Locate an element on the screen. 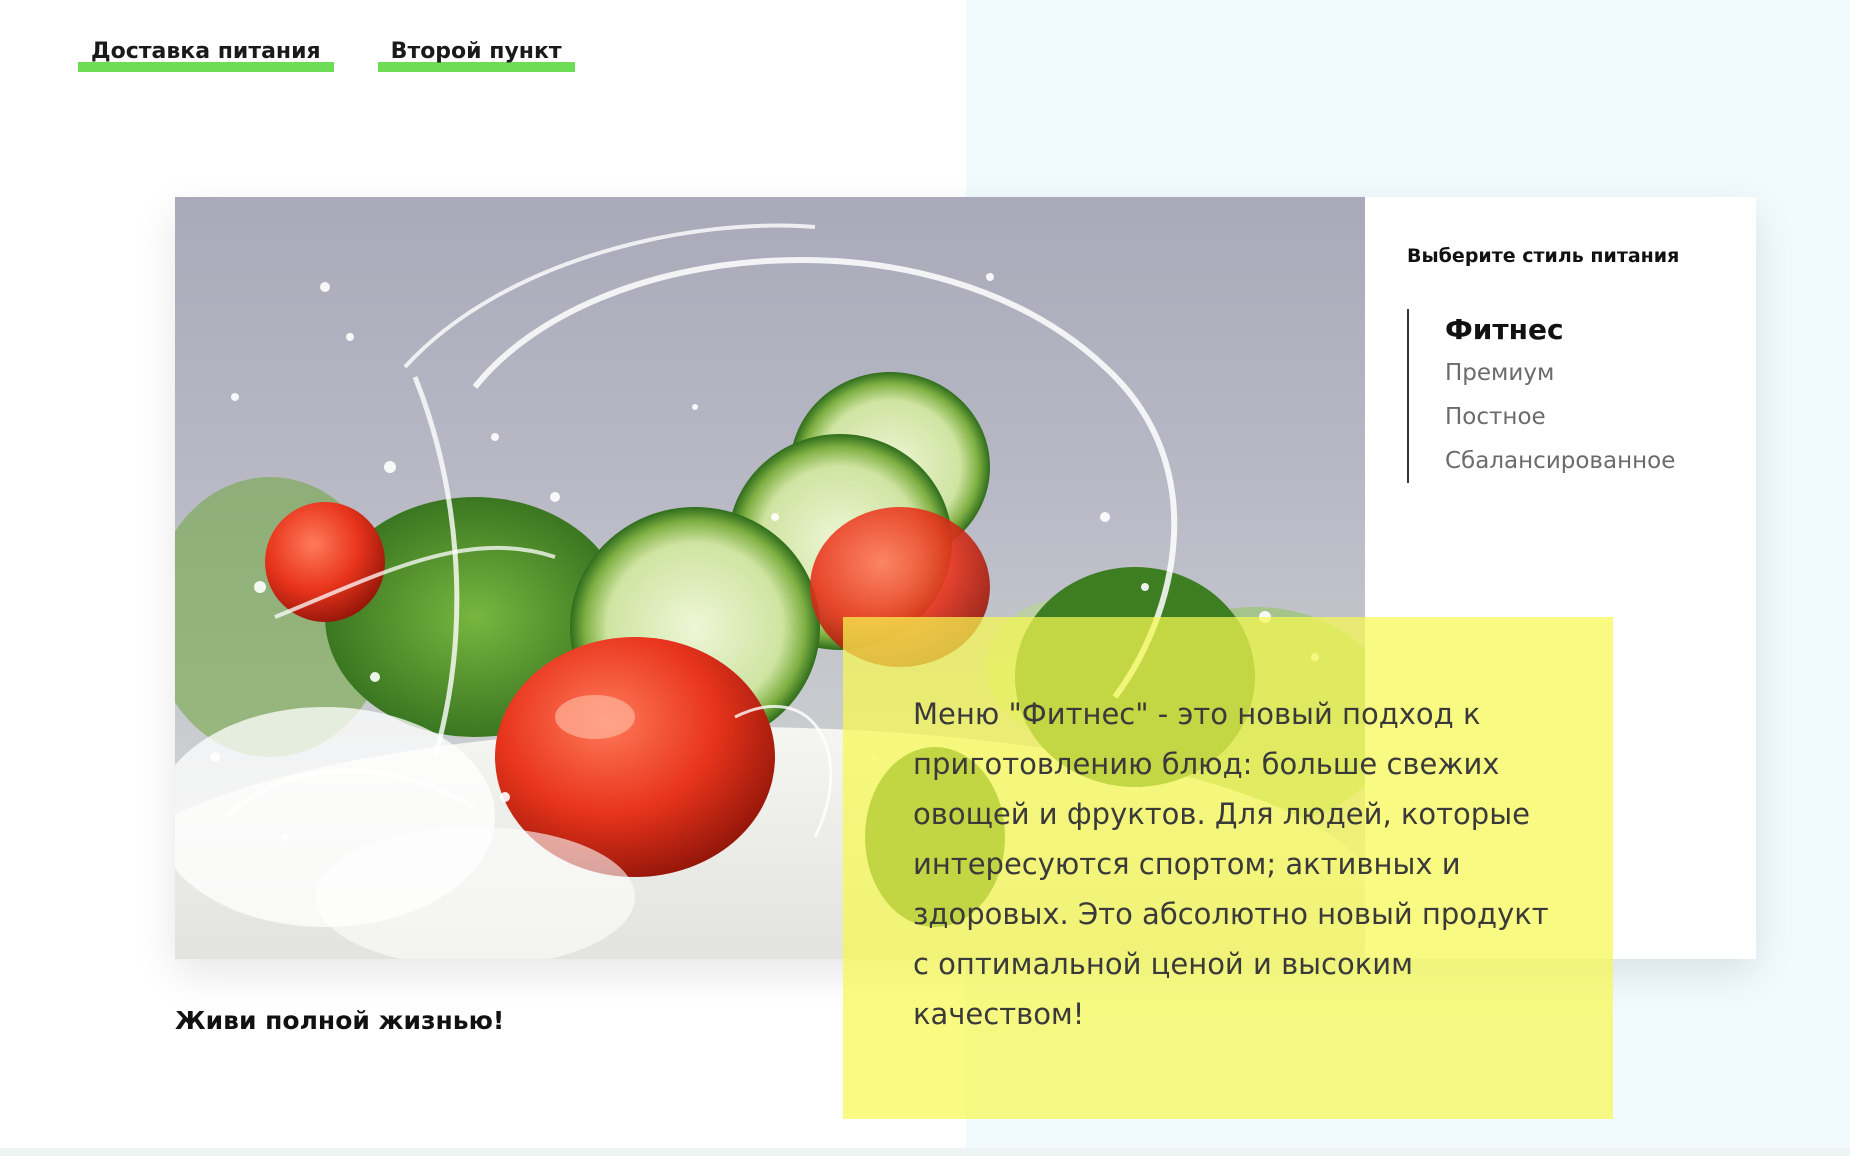 Image resolution: width=1850 pixels, height=1156 pixels. nav-link-second: Второй пункт is located at coordinates (476, 55).